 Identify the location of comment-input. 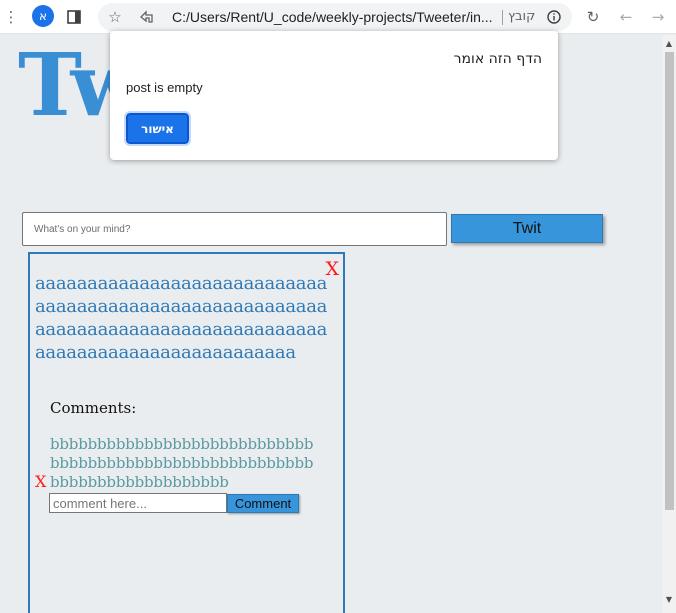
(138, 503).